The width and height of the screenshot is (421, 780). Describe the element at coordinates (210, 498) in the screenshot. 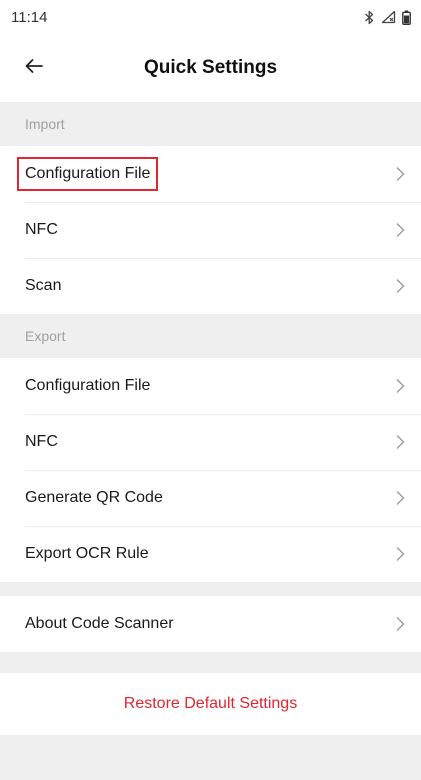

I see `export-generate-qr-code-item: Generate QR Code` at that location.